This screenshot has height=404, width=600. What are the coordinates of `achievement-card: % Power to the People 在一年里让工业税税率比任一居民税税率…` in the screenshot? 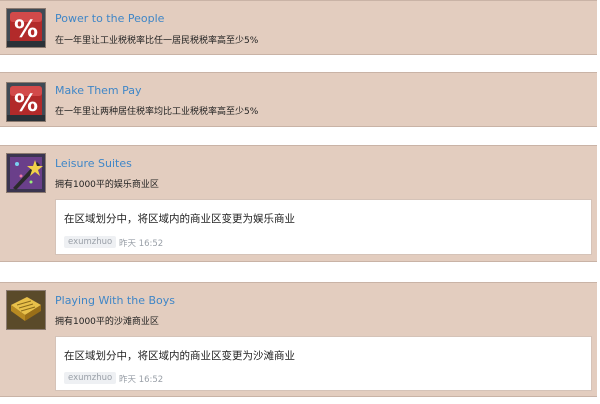 It's located at (298, 27).